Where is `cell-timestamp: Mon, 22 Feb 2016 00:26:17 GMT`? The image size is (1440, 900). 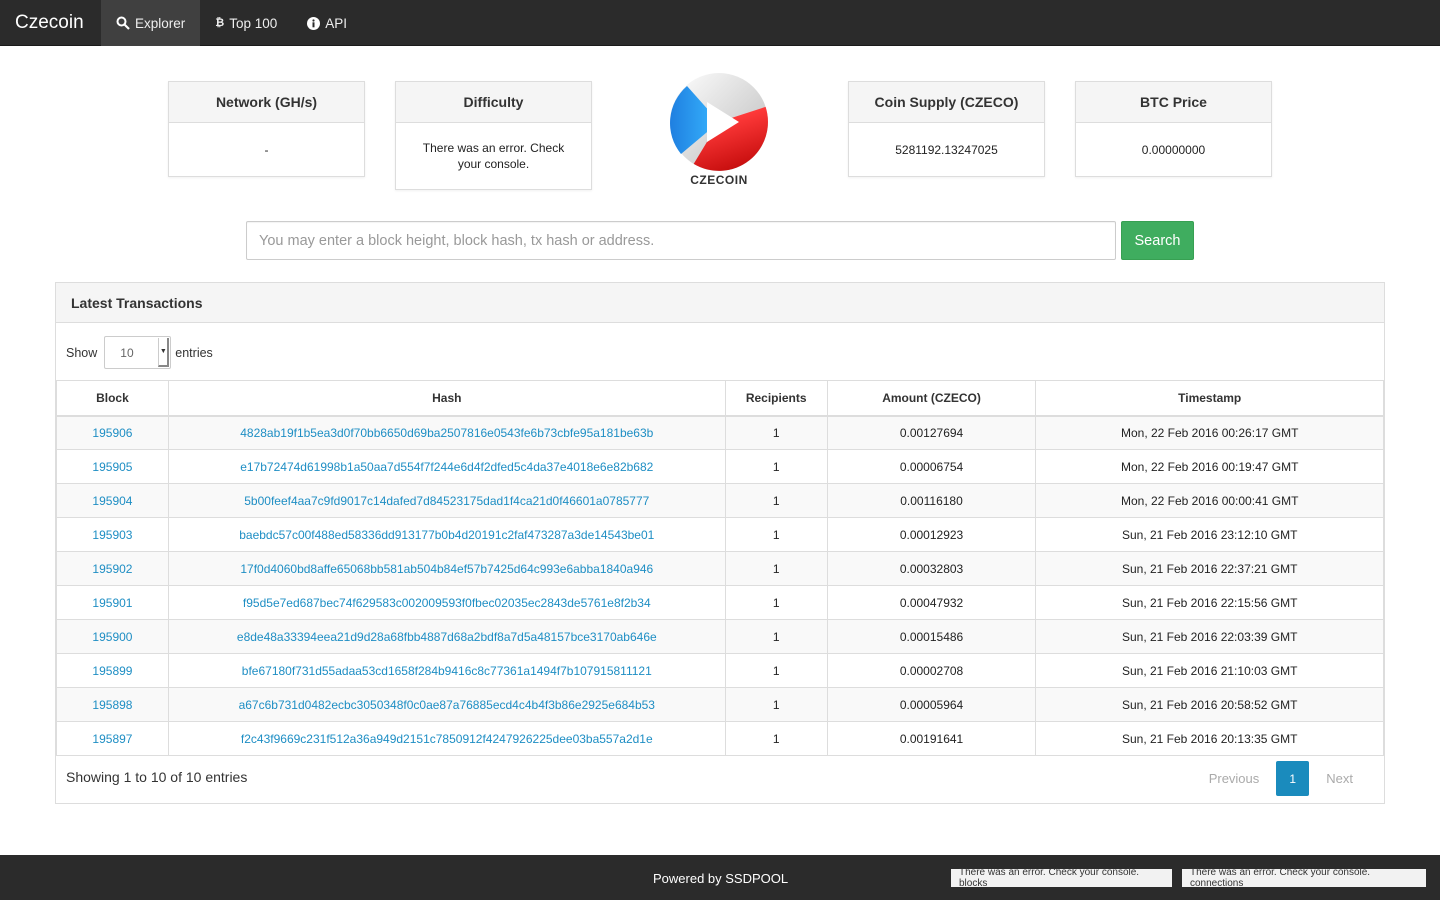
cell-timestamp: Mon, 22 Feb 2016 00:26:17 GMT is located at coordinates (1209, 432).